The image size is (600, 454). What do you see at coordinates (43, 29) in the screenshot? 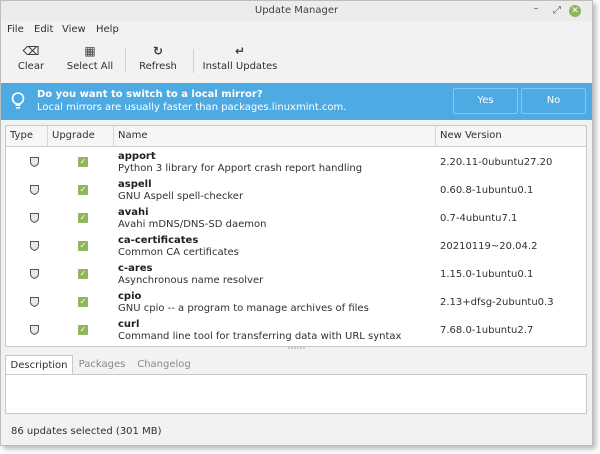
I see `menu-edit: Edit` at bounding box center [43, 29].